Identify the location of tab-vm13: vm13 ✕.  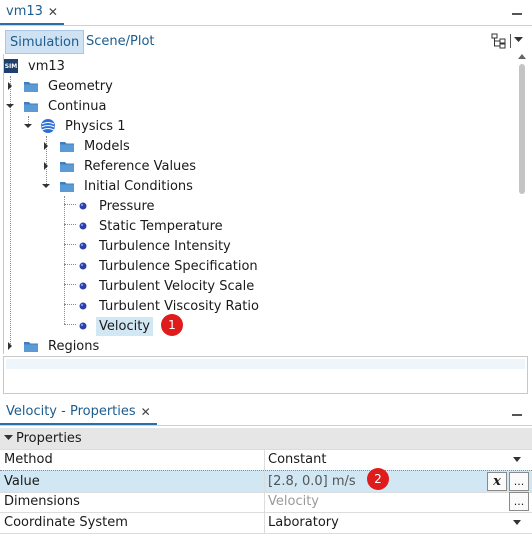
(32, 12).